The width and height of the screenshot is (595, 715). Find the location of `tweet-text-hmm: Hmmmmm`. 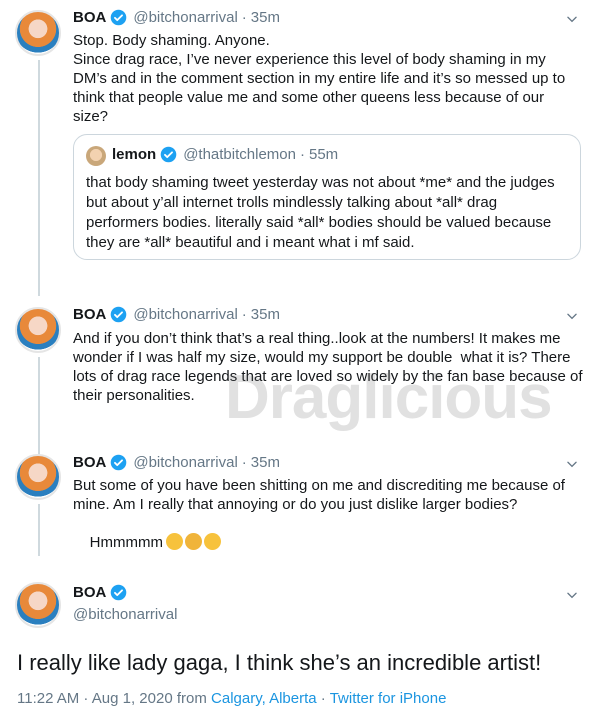

tweet-text-hmm: Hmmmmm is located at coordinates (126, 542).